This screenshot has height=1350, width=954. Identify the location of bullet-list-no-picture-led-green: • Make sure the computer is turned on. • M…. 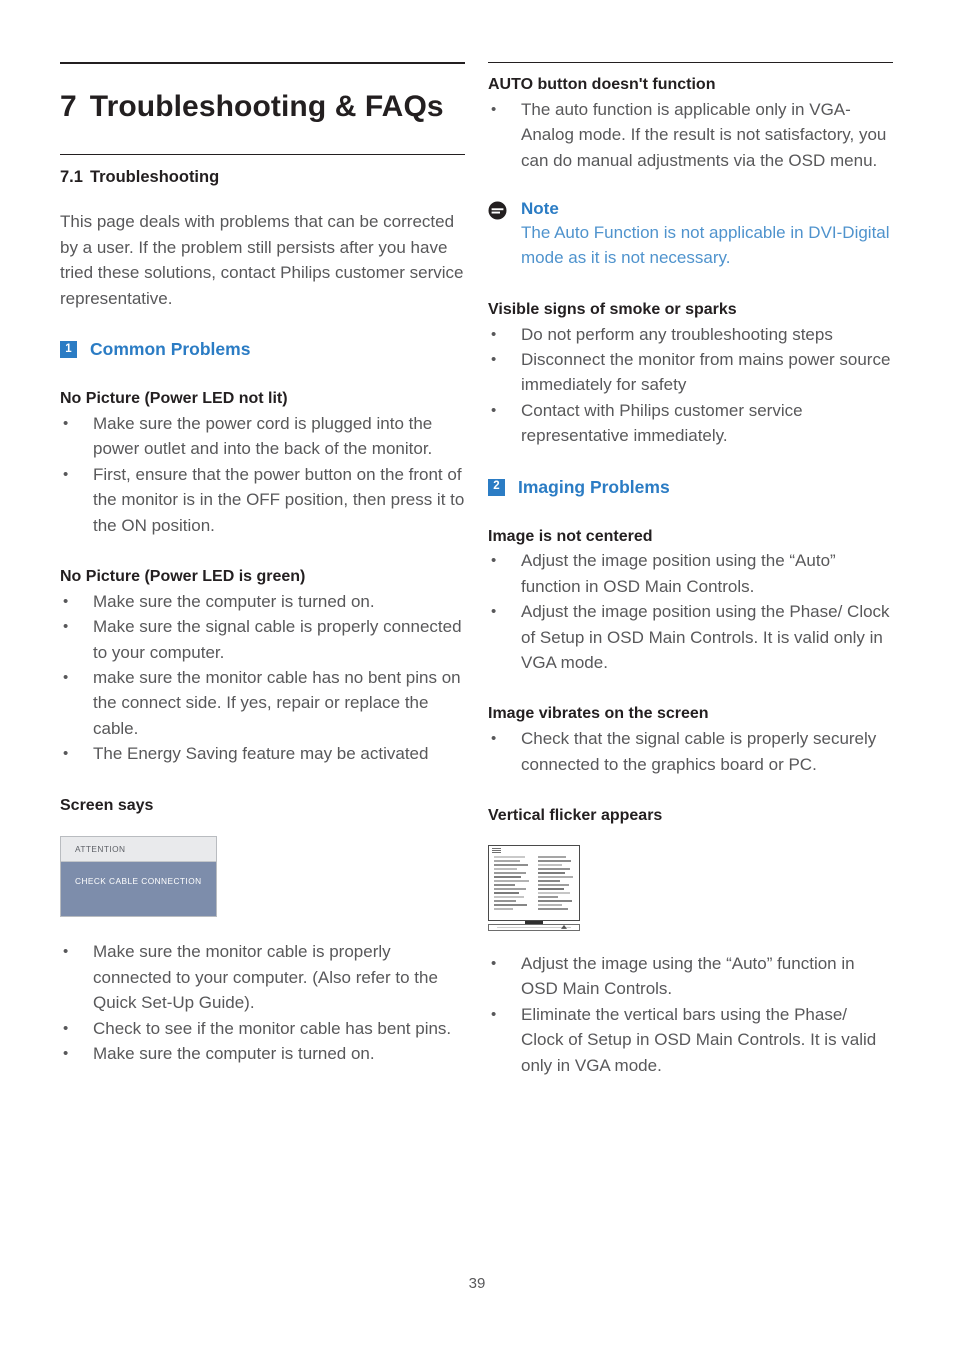
(262, 678).